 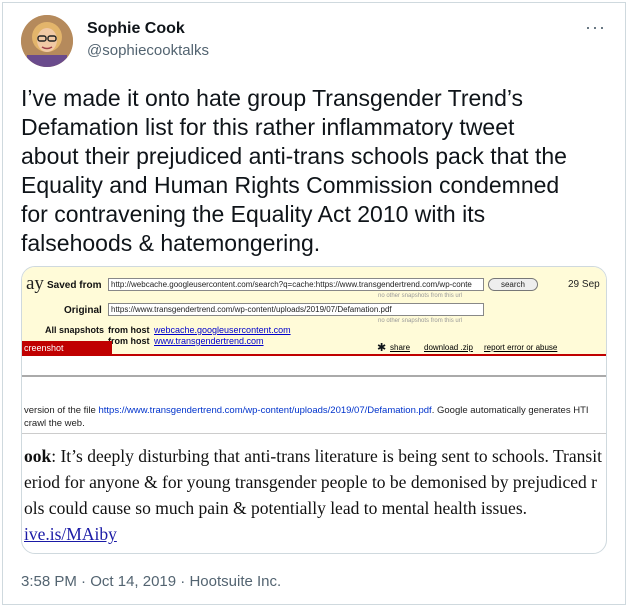 What do you see at coordinates (35, 283) in the screenshot?
I see `archive-logo: ay` at bounding box center [35, 283].